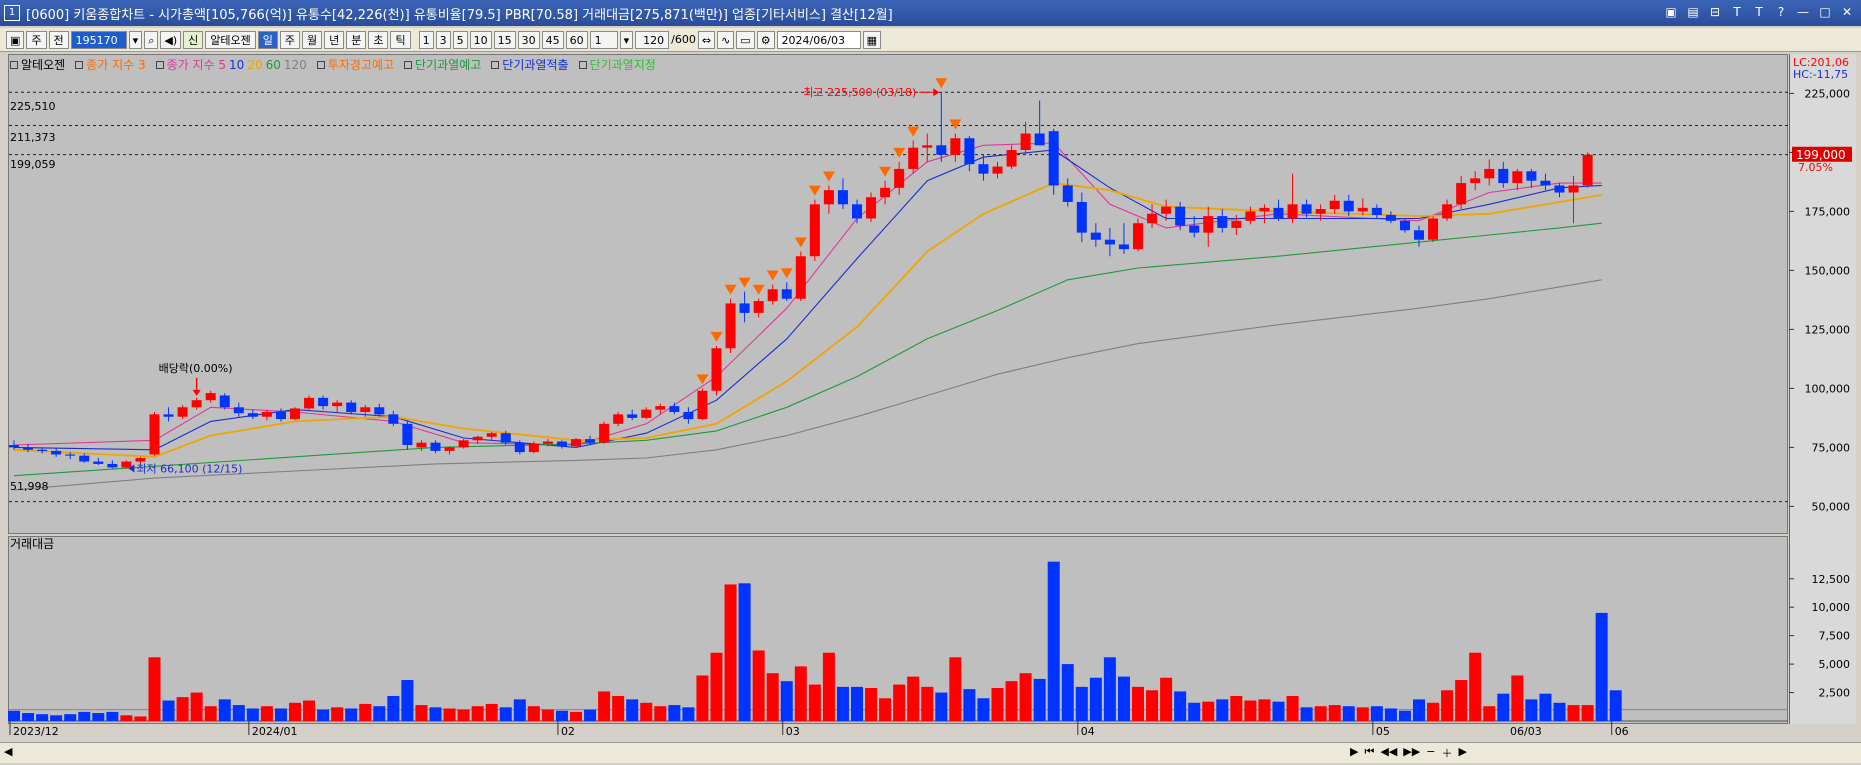 This screenshot has height=765, width=1861. Describe the element at coordinates (626, 39) in the screenshot. I see `multiplier-dropdown-icon: ▾` at that location.